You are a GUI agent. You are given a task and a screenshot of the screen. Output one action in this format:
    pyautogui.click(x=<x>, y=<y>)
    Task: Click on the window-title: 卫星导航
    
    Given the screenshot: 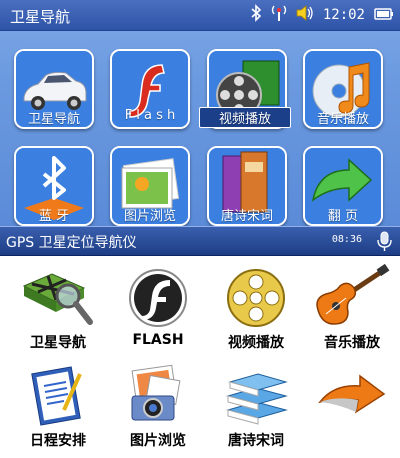 What is the action you would take?
    pyautogui.click(x=40, y=17)
    